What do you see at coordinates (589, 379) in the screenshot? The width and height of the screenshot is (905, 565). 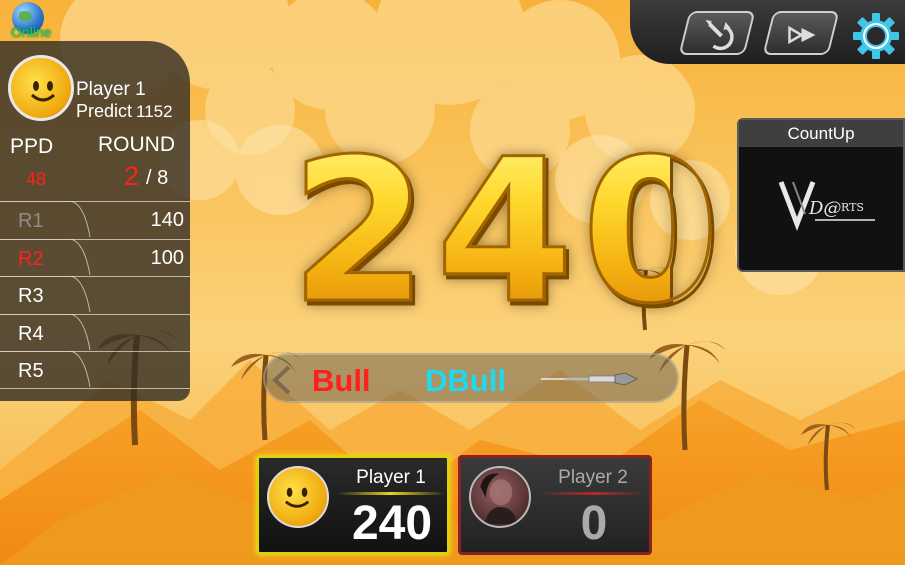 I see `dart-icon` at bounding box center [589, 379].